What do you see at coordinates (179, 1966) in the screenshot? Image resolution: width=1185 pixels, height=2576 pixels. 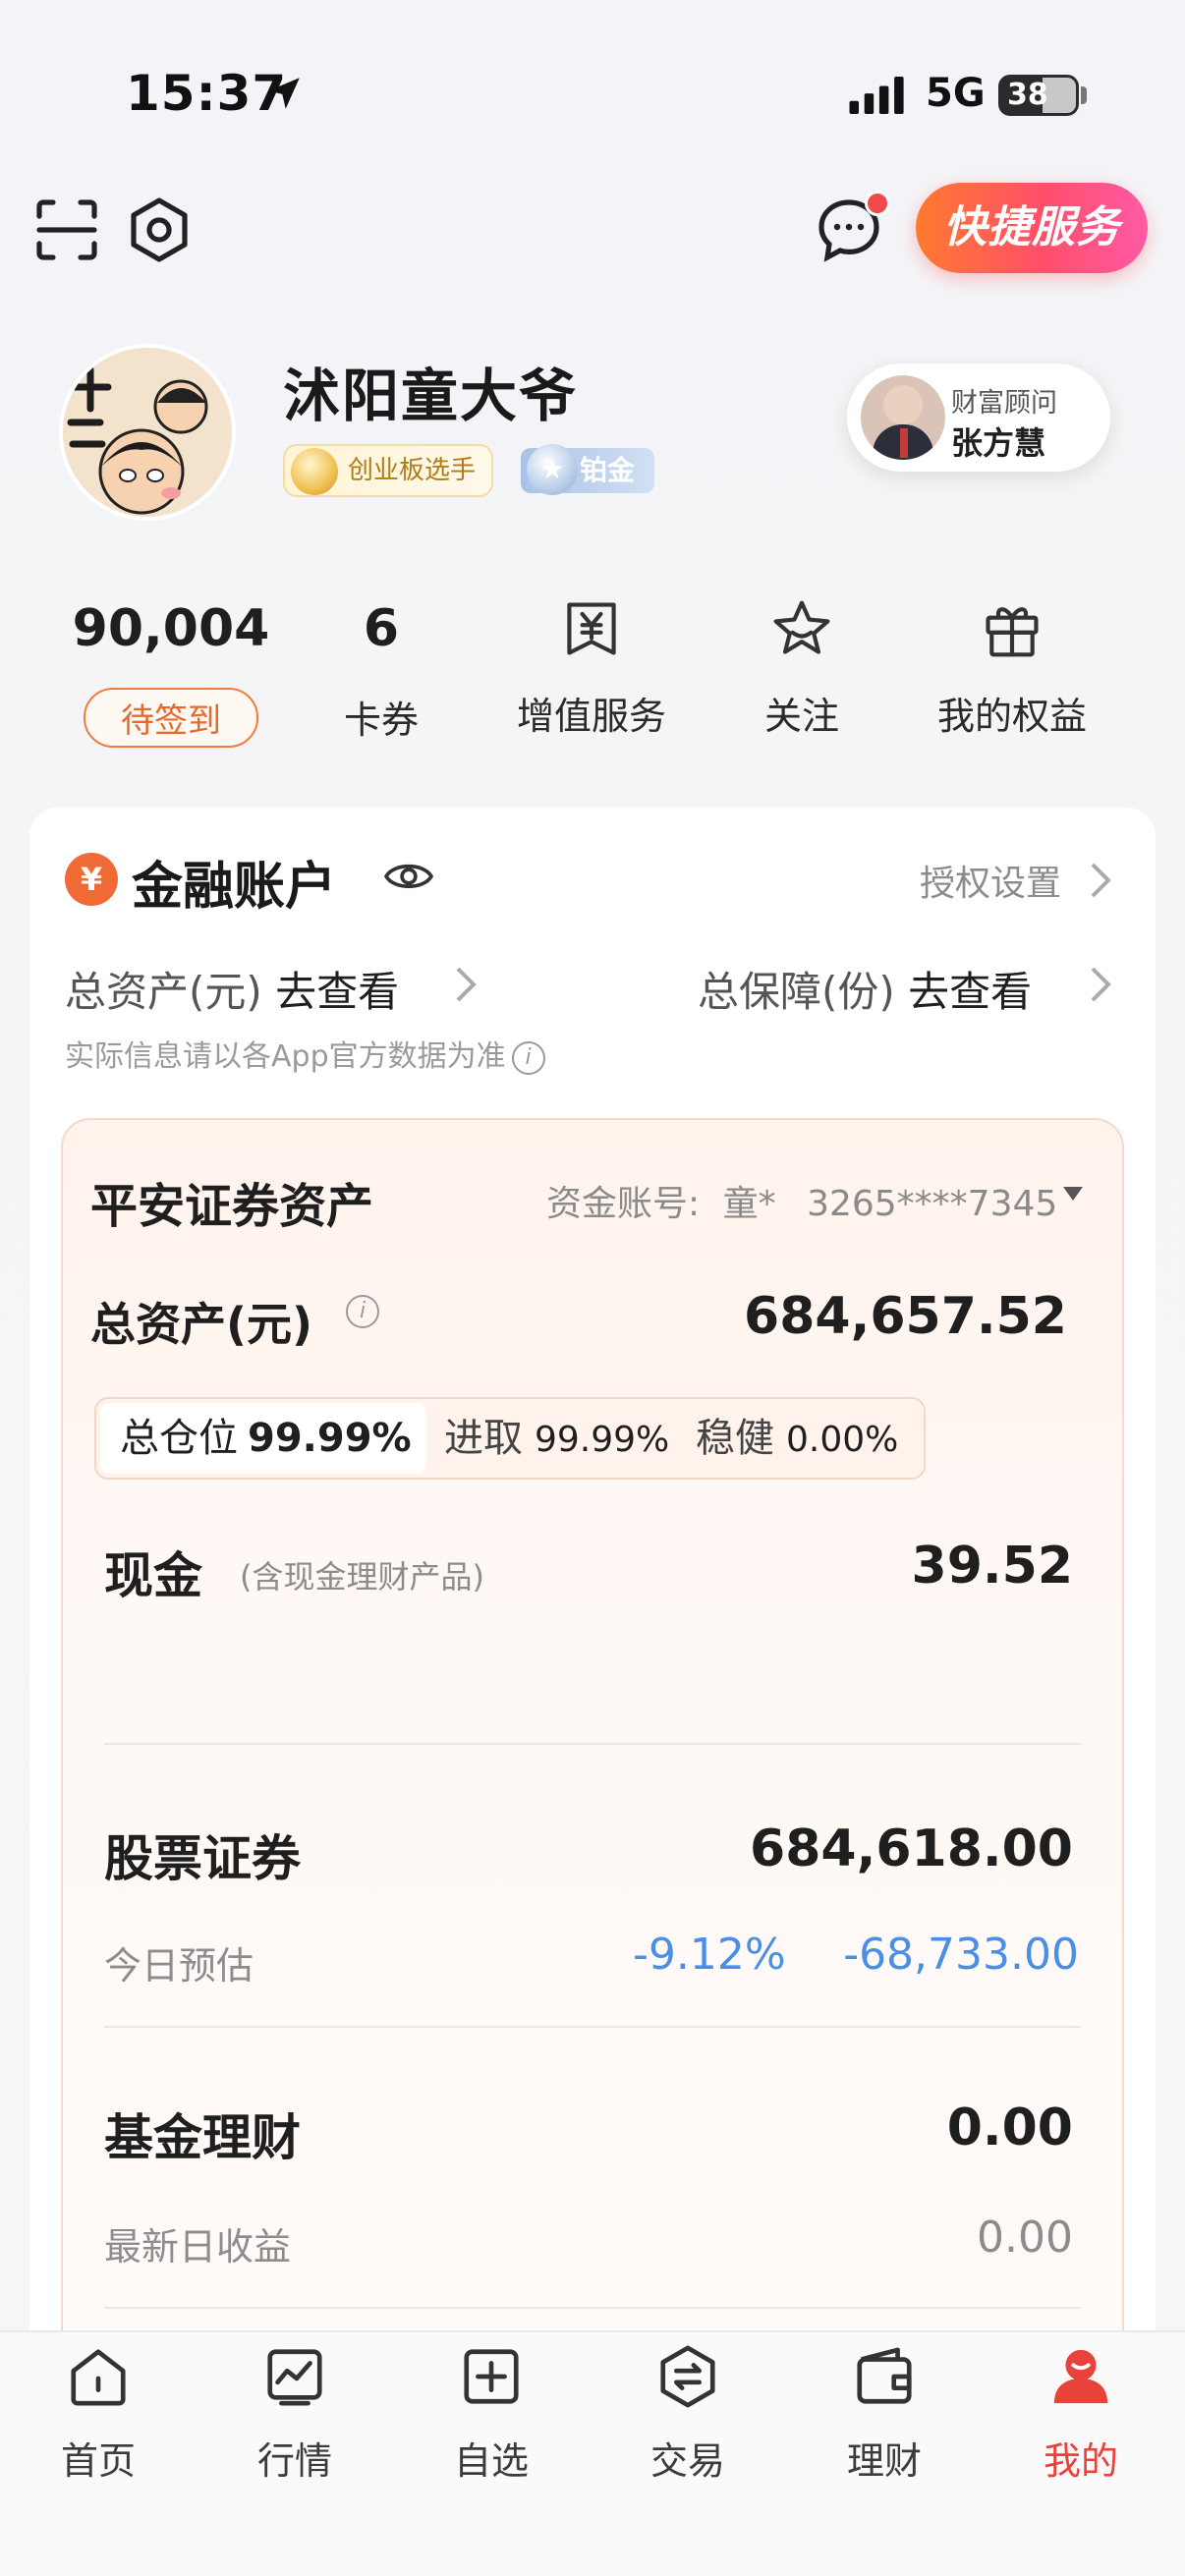 I see `today-estimate-label: 今日预估` at bounding box center [179, 1966].